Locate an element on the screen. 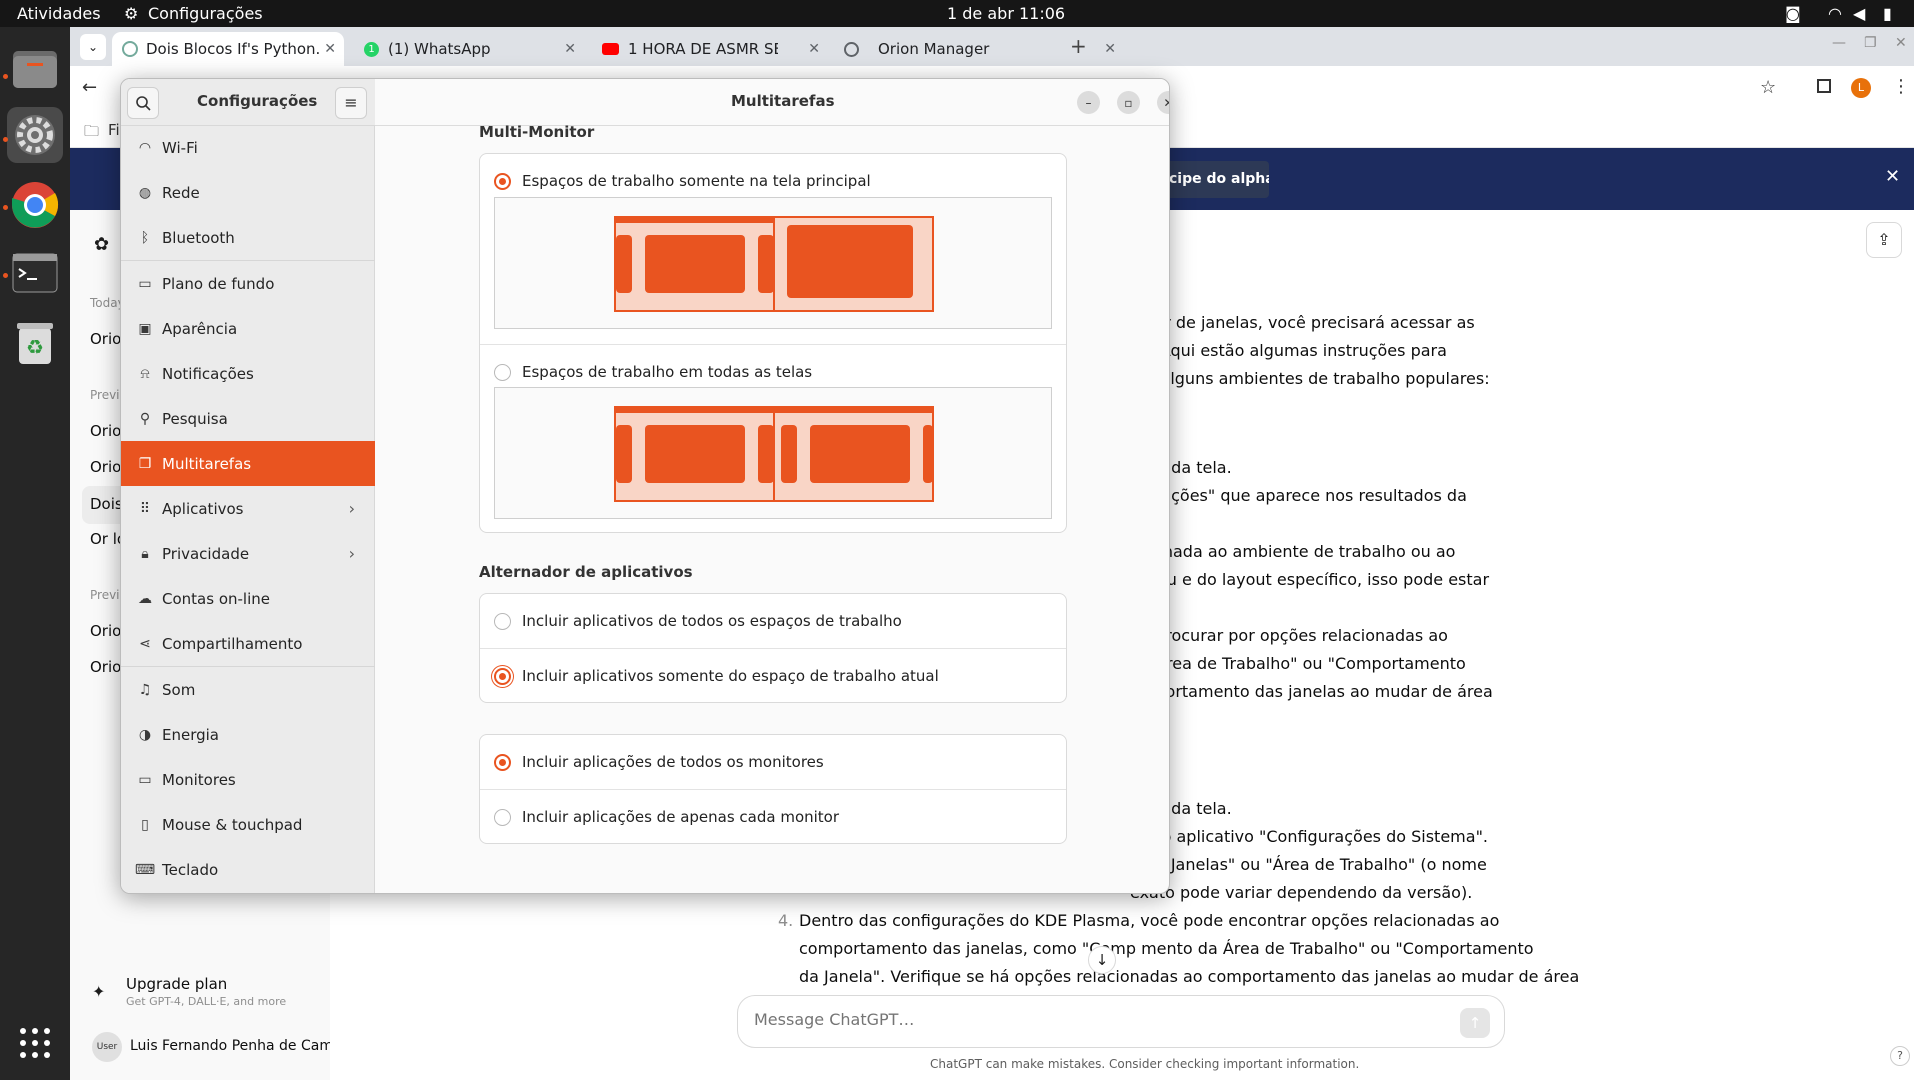  sidebar-item-displays: ▭ Monitores is located at coordinates (248, 779).